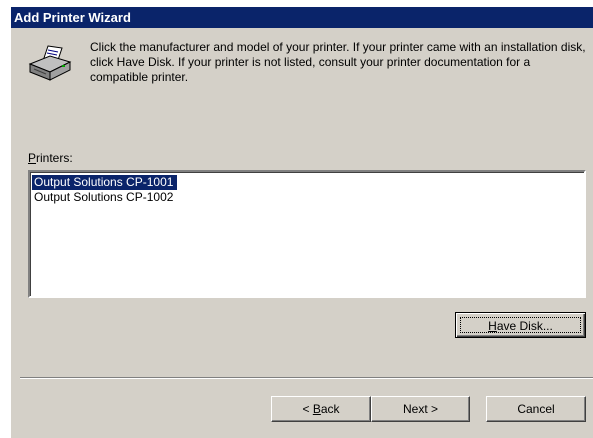 Image resolution: width=593 pixels, height=438 pixels. What do you see at coordinates (306, 378) in the screenshot?
I see `separator-line` at bounding box center [306, 378].